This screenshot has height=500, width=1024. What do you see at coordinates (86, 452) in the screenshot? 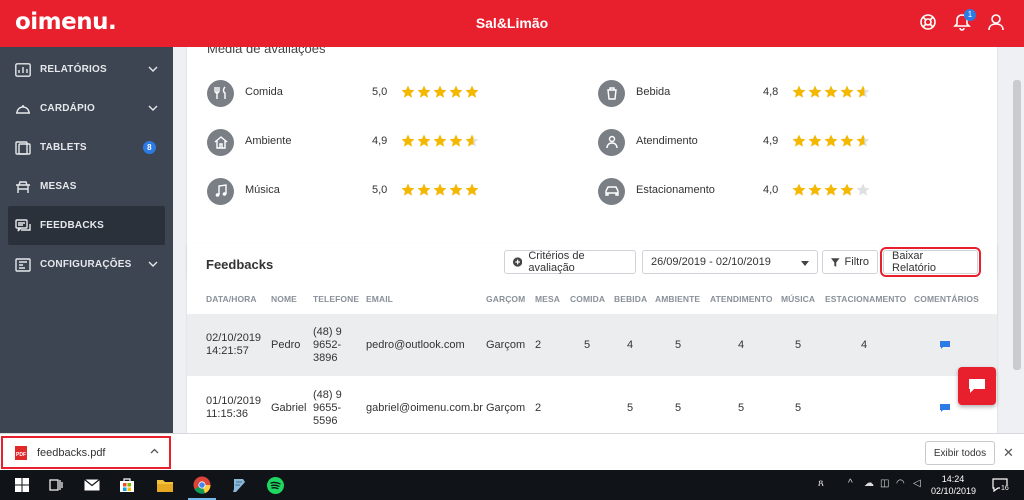
I see `download-item: PDF feedbacks.pdf` at bounding box center [86, 452].